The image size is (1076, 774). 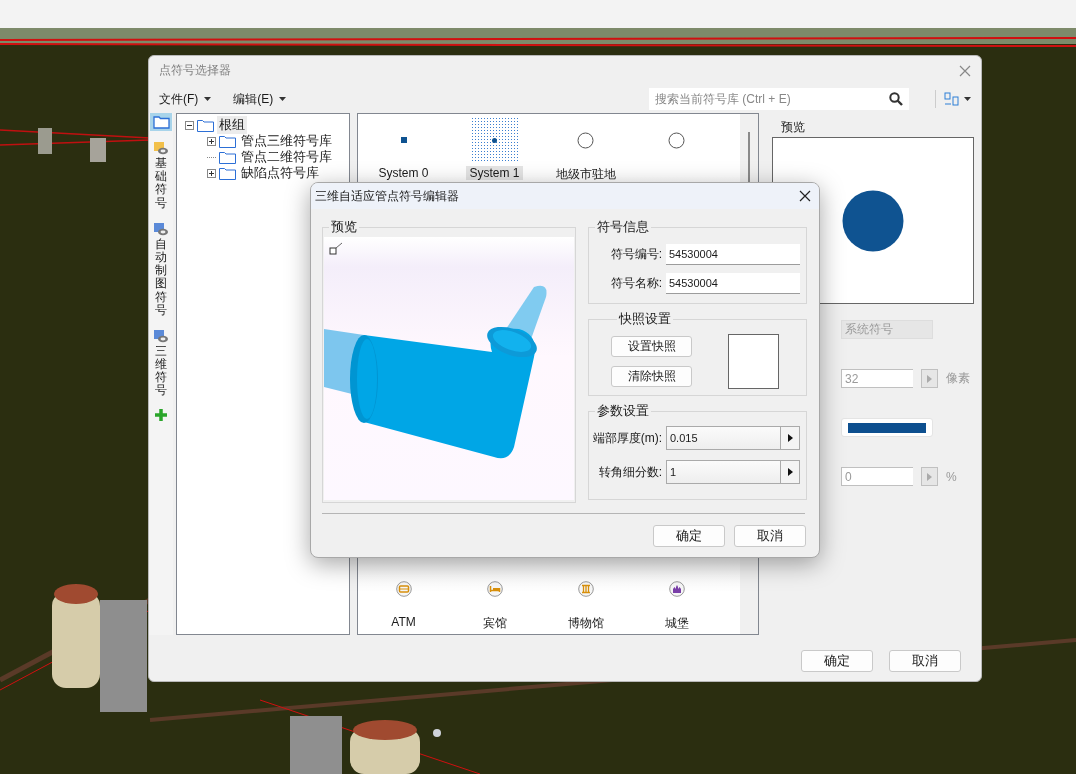 What do you see at coordinates (636, 254) in the screenshot?
I see `field-label: 符号编号:` at bounding box center [636, 254].